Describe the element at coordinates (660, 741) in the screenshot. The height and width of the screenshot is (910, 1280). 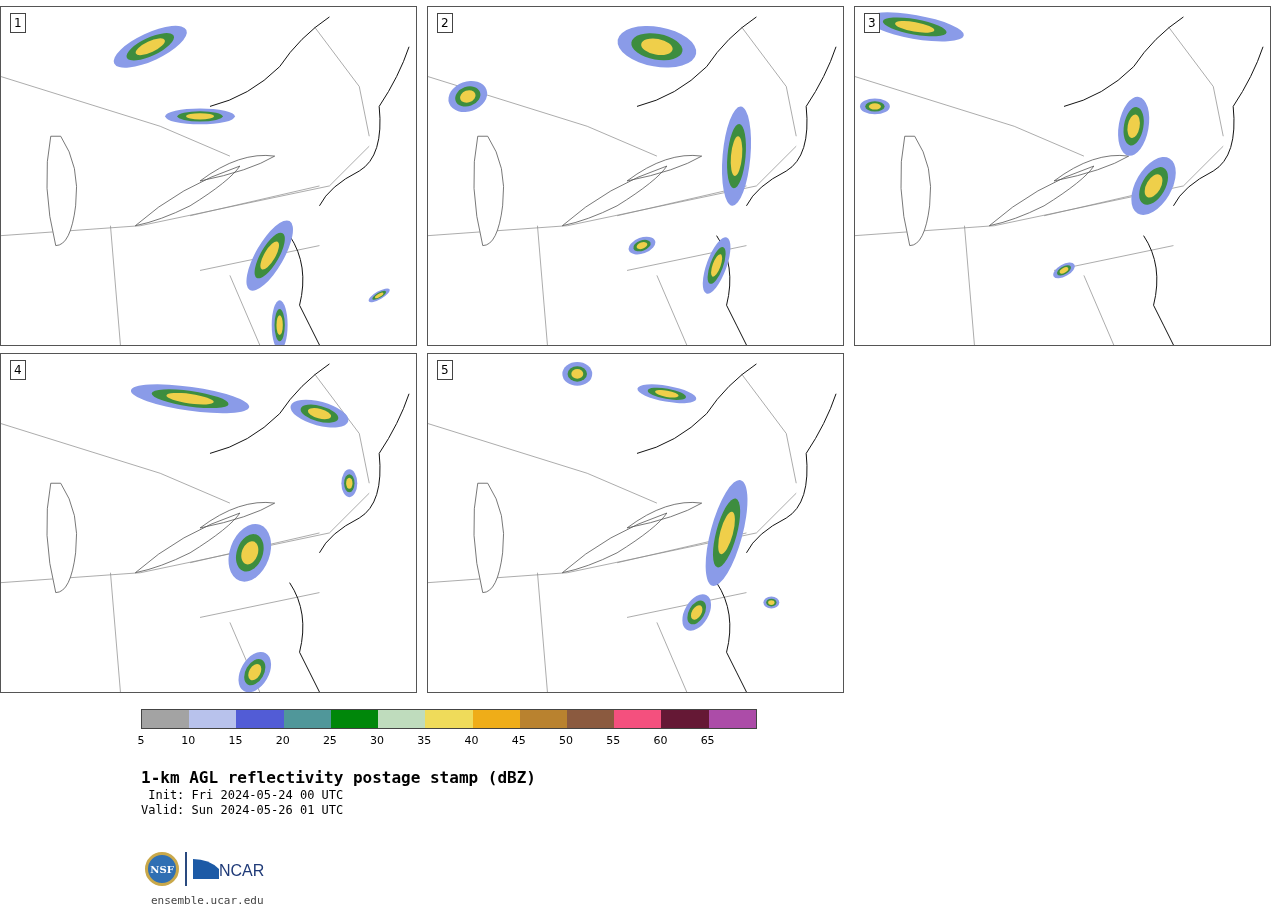
I see `tick-label: 60` at that location.